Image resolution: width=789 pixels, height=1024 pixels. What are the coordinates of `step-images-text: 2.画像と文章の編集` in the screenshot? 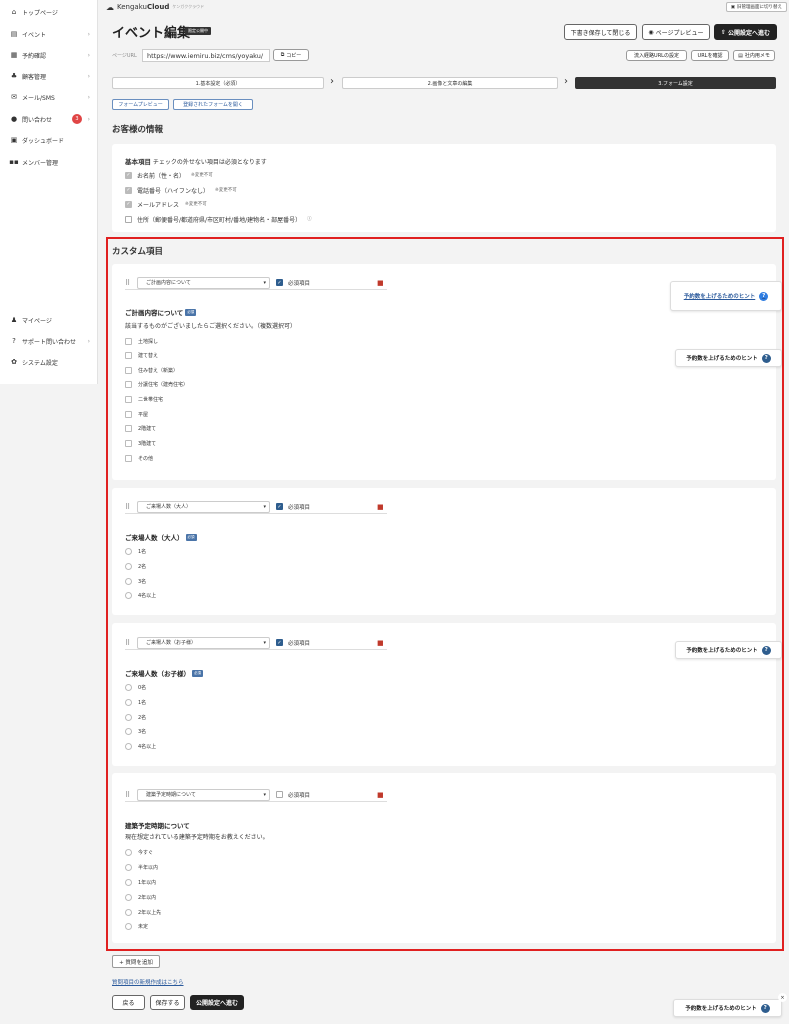 It's located at (450, 83).